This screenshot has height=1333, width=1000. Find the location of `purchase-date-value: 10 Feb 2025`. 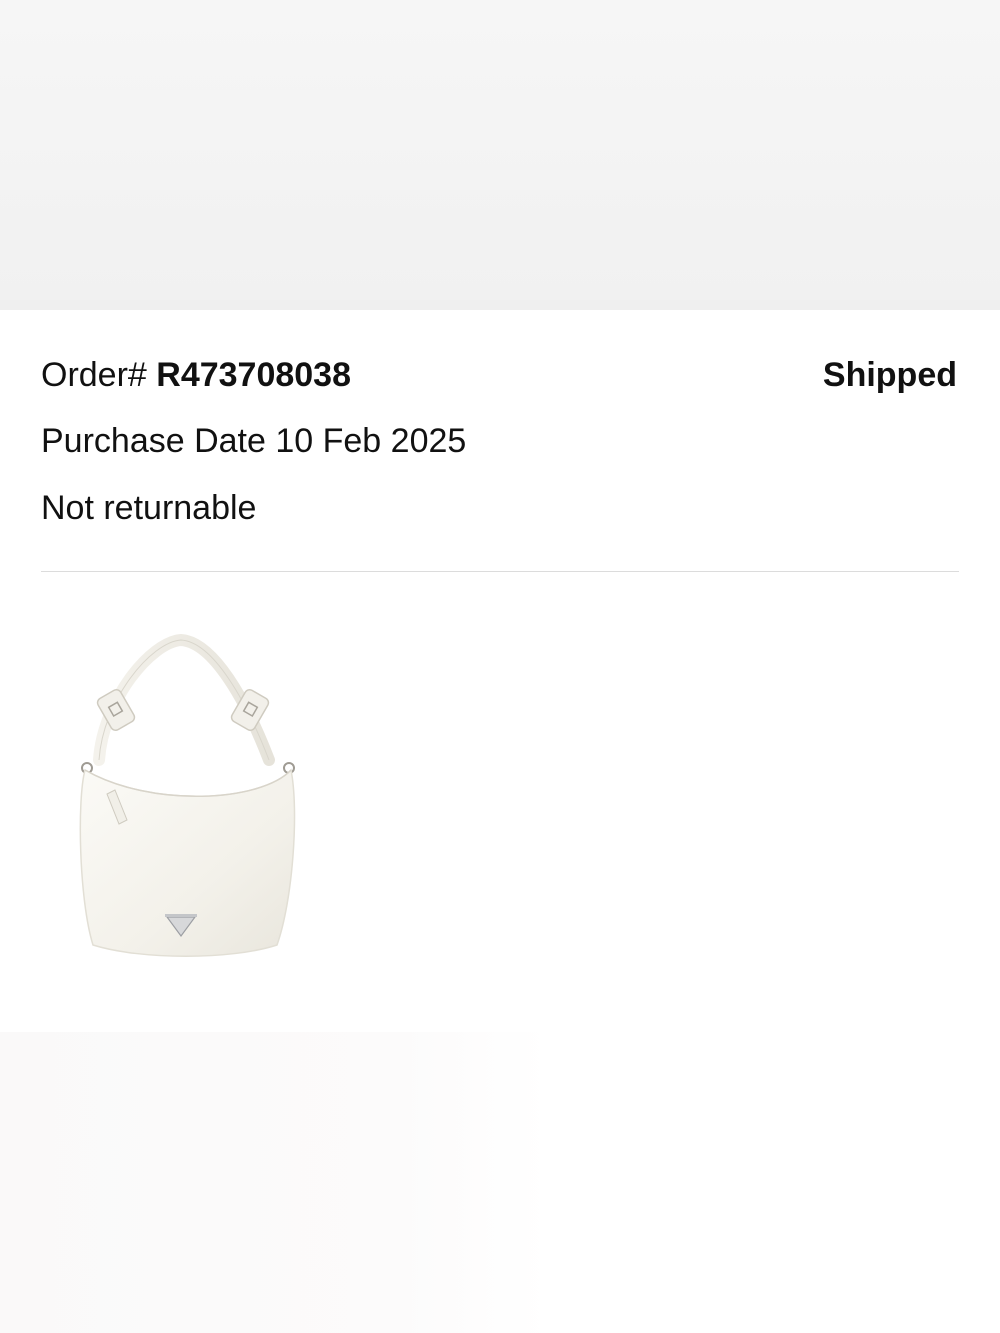

purchase-date-value: 10 Feb 2025 is located at coordinates (371, 441).